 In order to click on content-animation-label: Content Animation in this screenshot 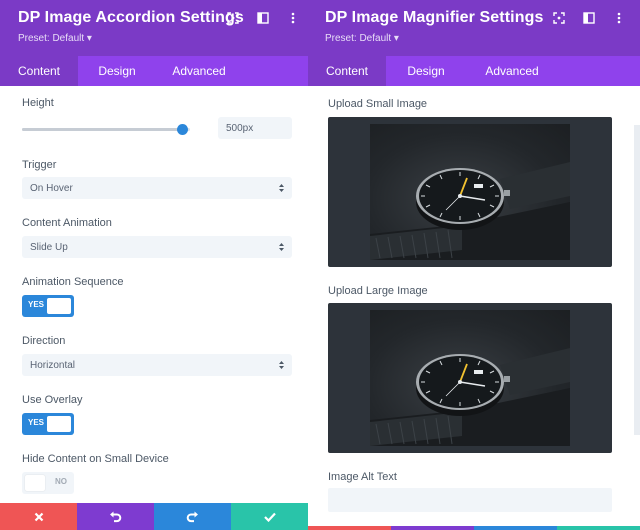, I will do `click(67, 223)`.